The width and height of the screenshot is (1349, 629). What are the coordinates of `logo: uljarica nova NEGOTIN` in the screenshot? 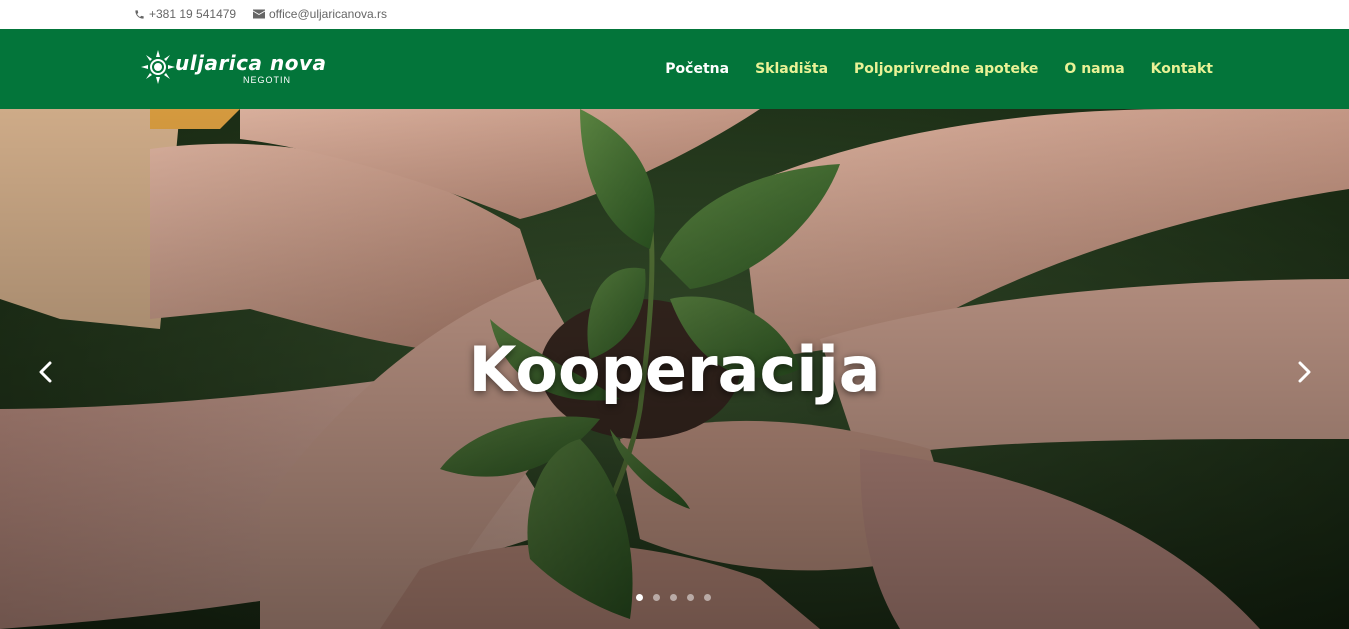 It's located at (233, 69).